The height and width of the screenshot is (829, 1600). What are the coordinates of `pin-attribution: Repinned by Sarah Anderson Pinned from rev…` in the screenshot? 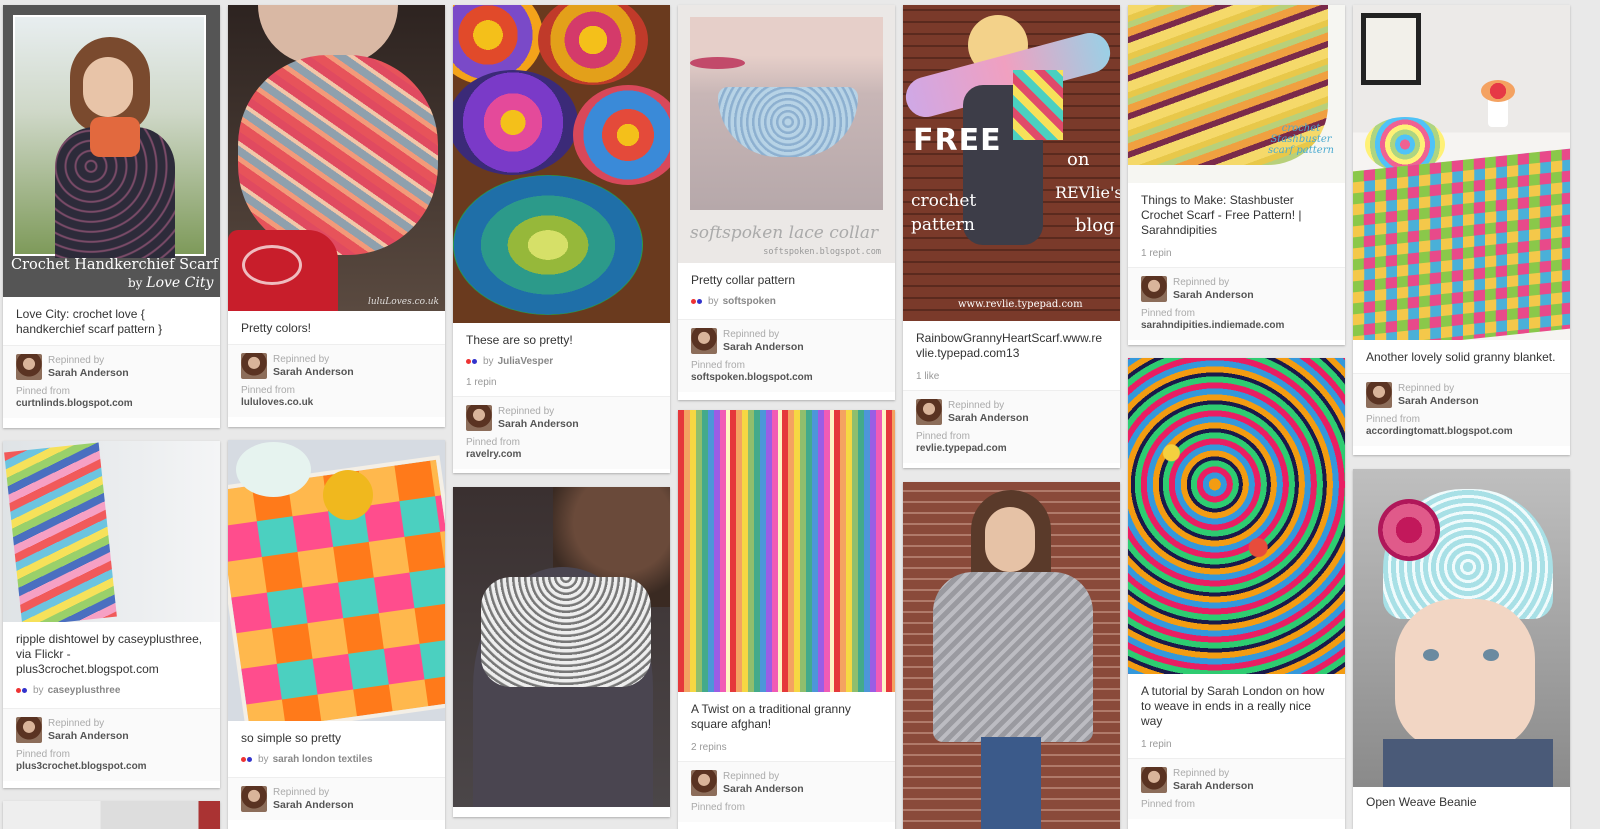 It's located at (1011, 426).